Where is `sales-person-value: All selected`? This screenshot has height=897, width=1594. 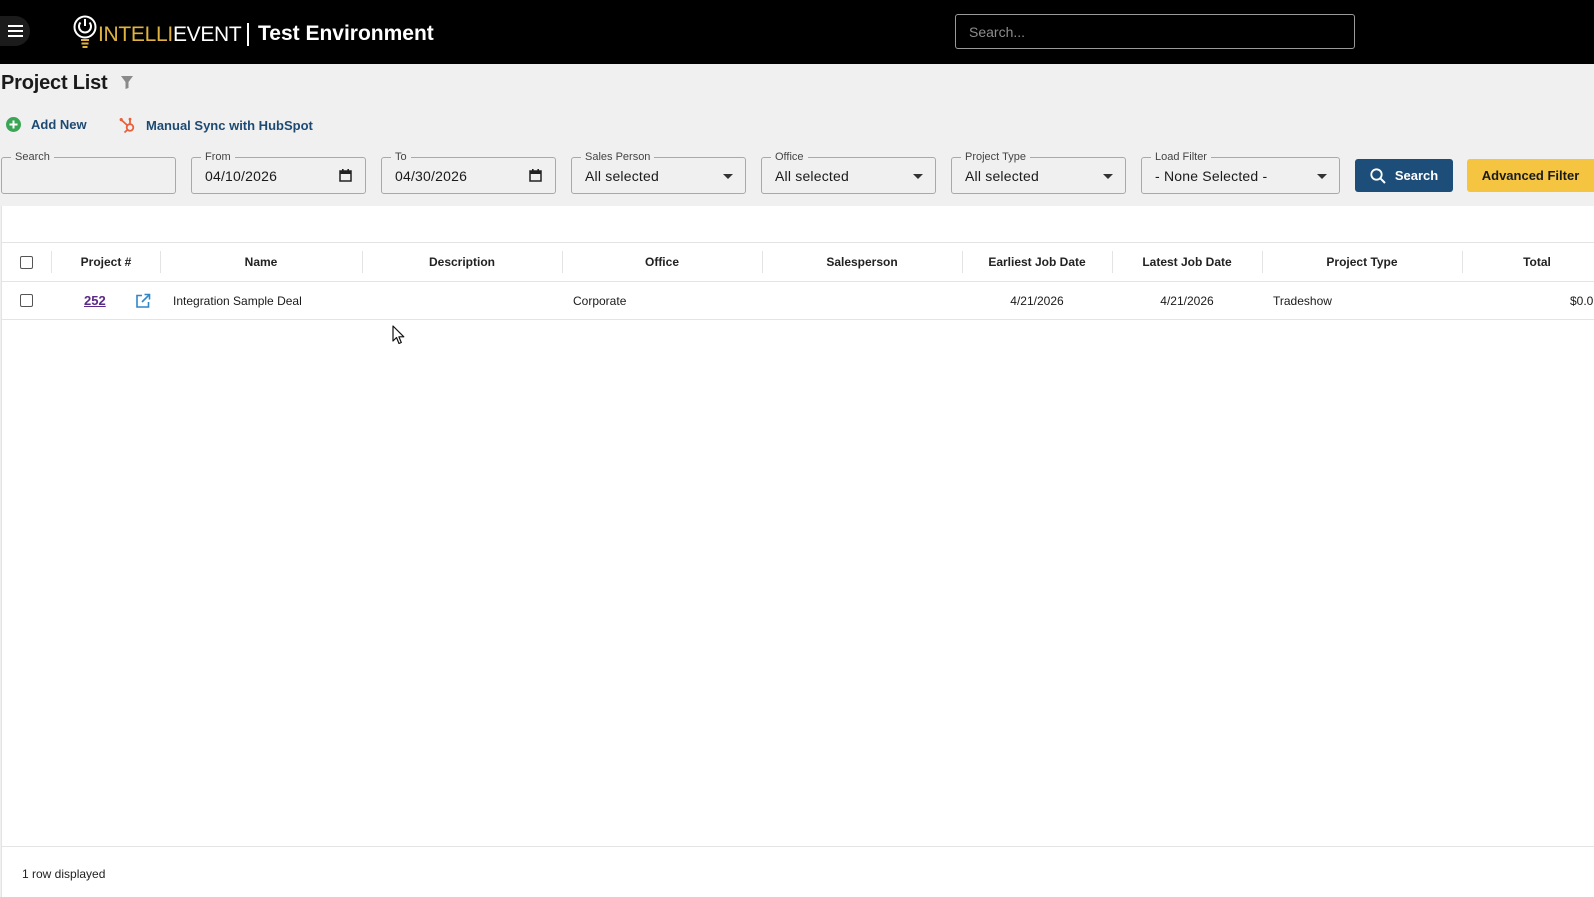 sales-person-value: All selected is located at coordinates (622, 176).